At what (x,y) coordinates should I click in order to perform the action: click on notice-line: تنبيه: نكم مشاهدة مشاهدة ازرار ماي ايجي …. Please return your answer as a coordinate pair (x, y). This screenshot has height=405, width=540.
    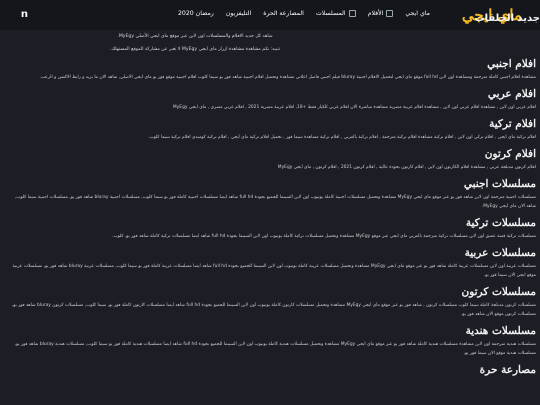
    Looking at the image, I should click on (195, 49).